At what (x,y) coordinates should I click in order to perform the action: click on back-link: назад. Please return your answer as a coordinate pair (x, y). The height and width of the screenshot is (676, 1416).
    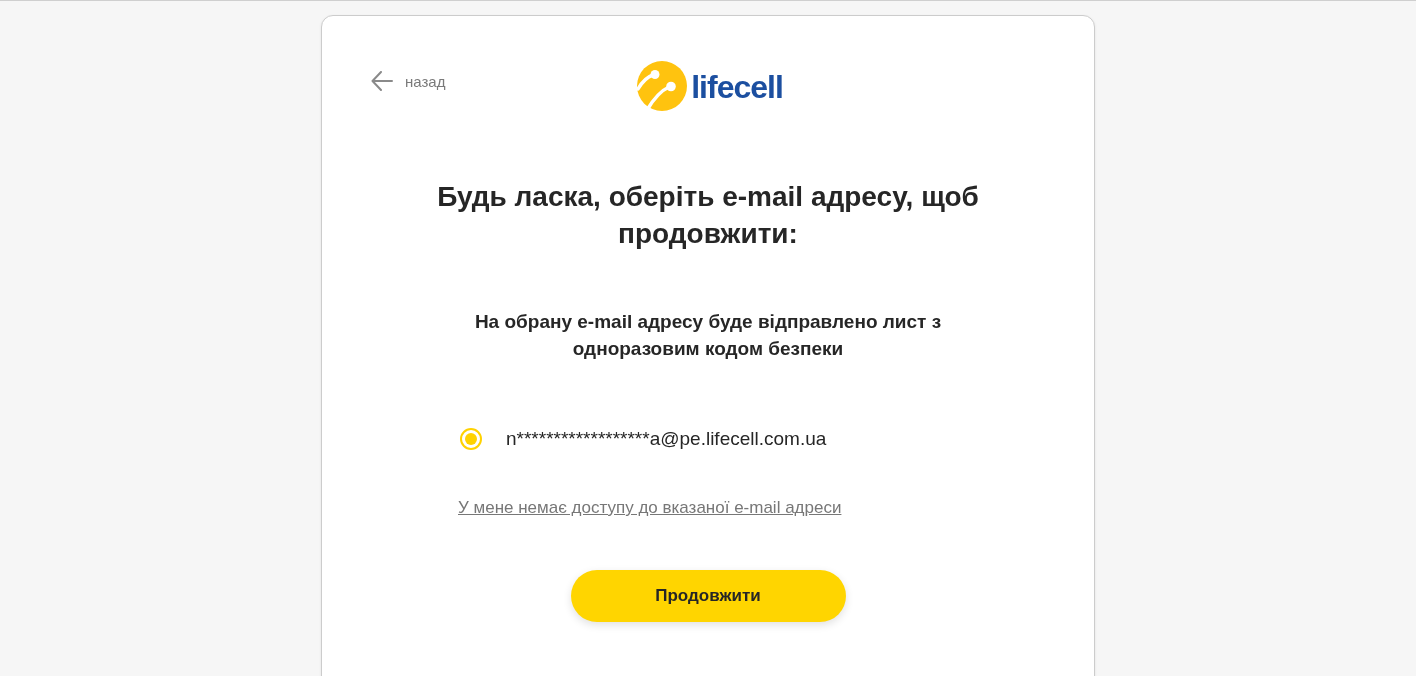
    Looking at the image, I should click on (408, 81).